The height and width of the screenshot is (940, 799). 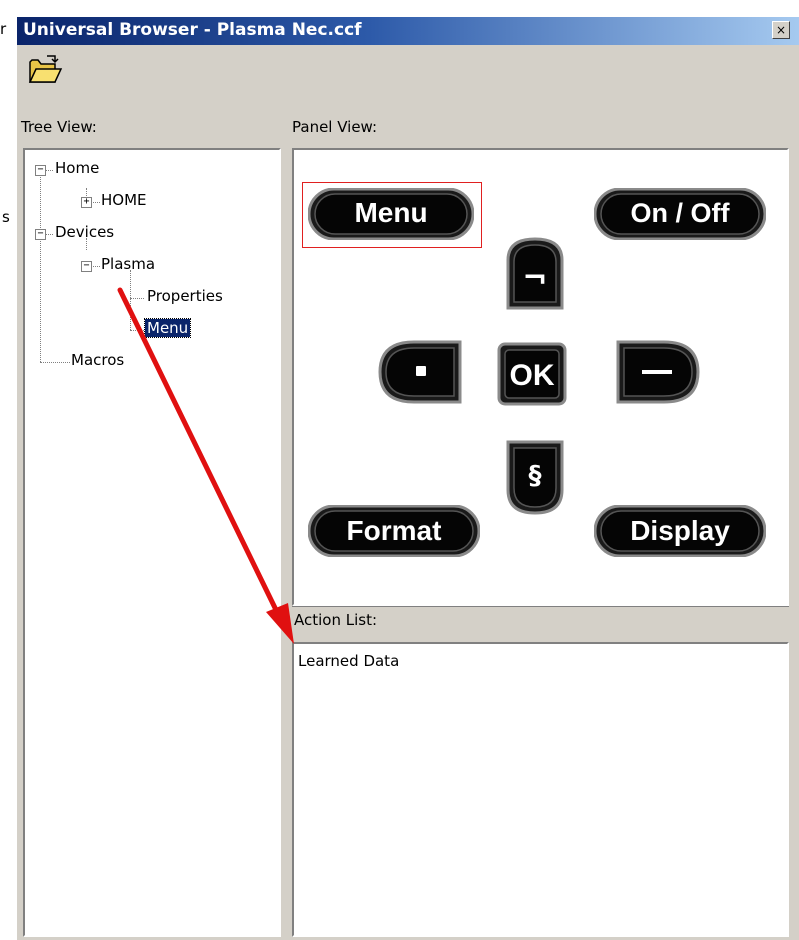 I want to click on display-button-label: Display, so click(x=680, y=530).